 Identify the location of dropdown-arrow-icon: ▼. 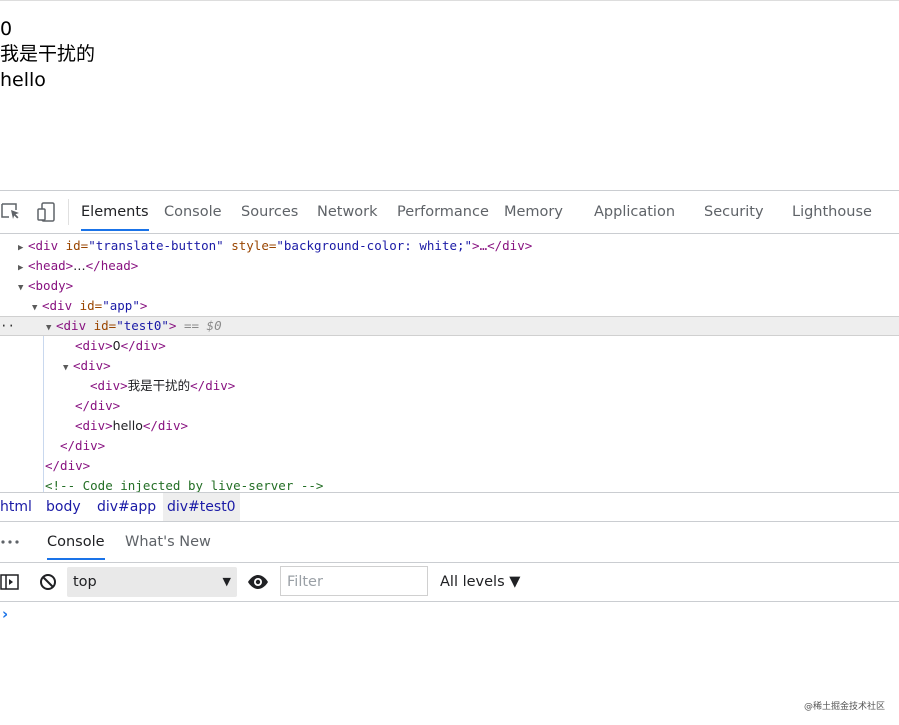
(226, 581).